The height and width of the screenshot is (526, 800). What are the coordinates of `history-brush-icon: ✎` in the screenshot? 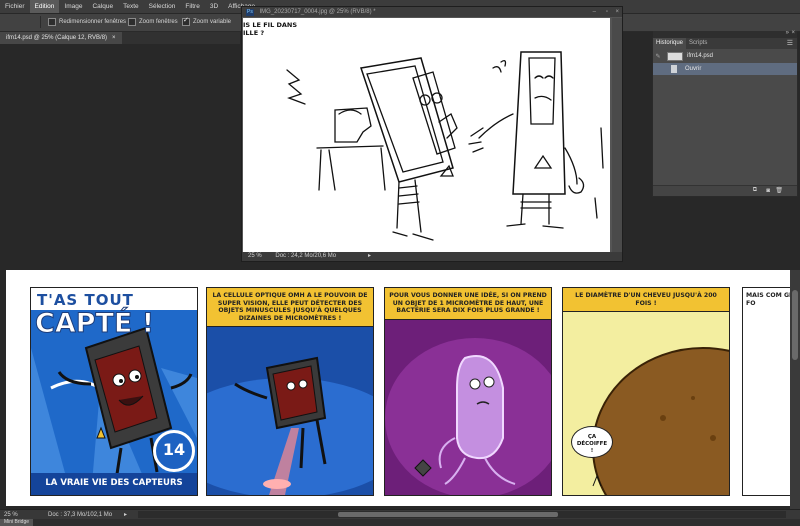 It's located at (658, 56).